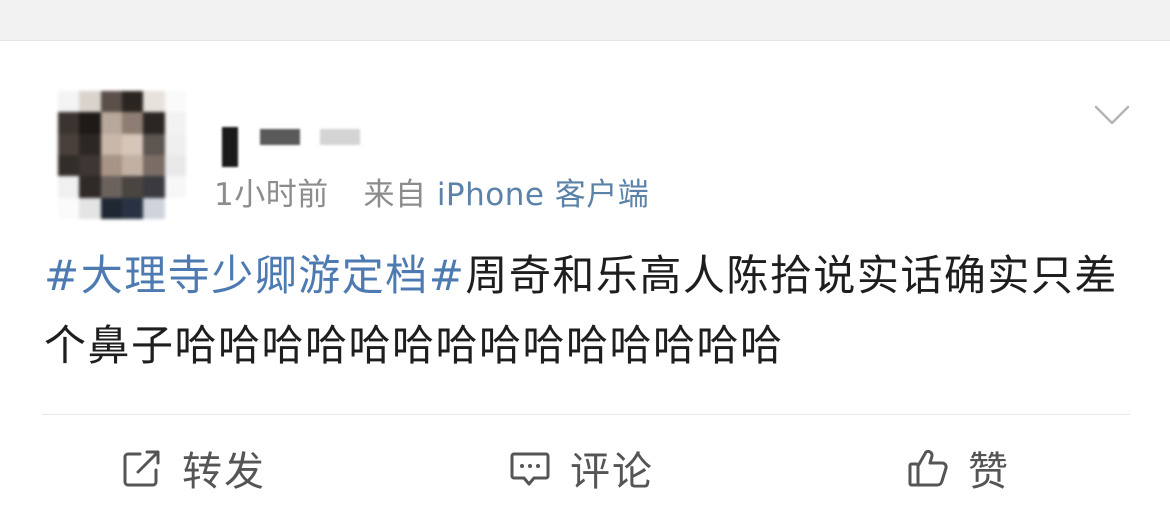  I want to click on share-edit-icon, so click(141, 468).